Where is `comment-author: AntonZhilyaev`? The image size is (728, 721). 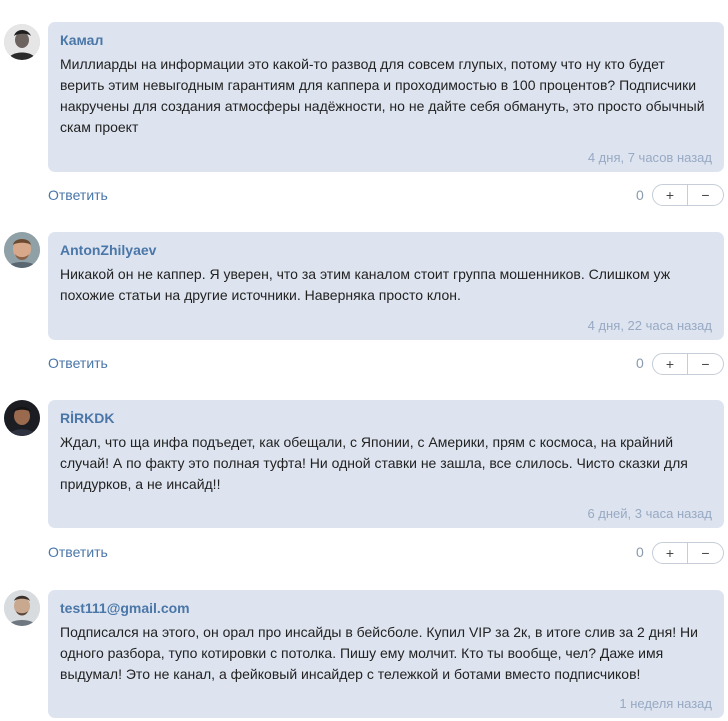 comment-author: AntonZhilyaev is located at coordinates (386, 250).